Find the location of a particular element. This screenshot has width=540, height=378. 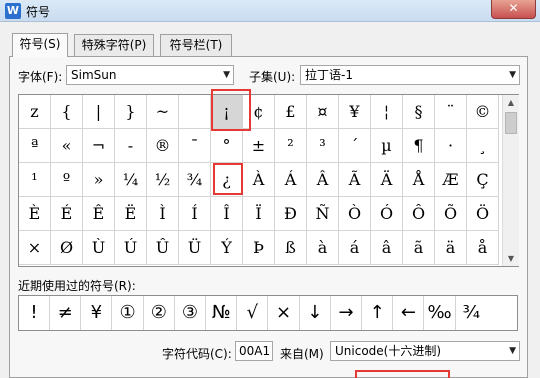

symbol-cell: { is located at coordinates (67, 112).